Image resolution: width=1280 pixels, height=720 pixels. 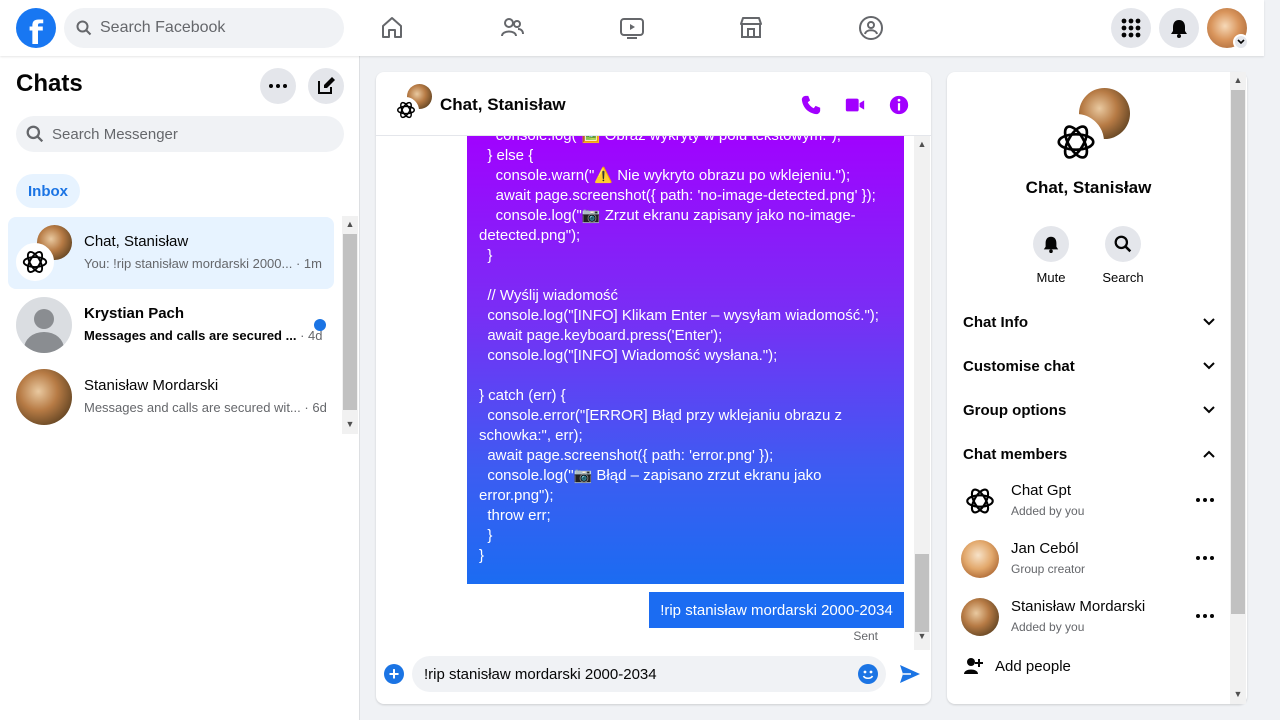 I want to click on add-people-label: Add people, so click(x=1033, y=666).